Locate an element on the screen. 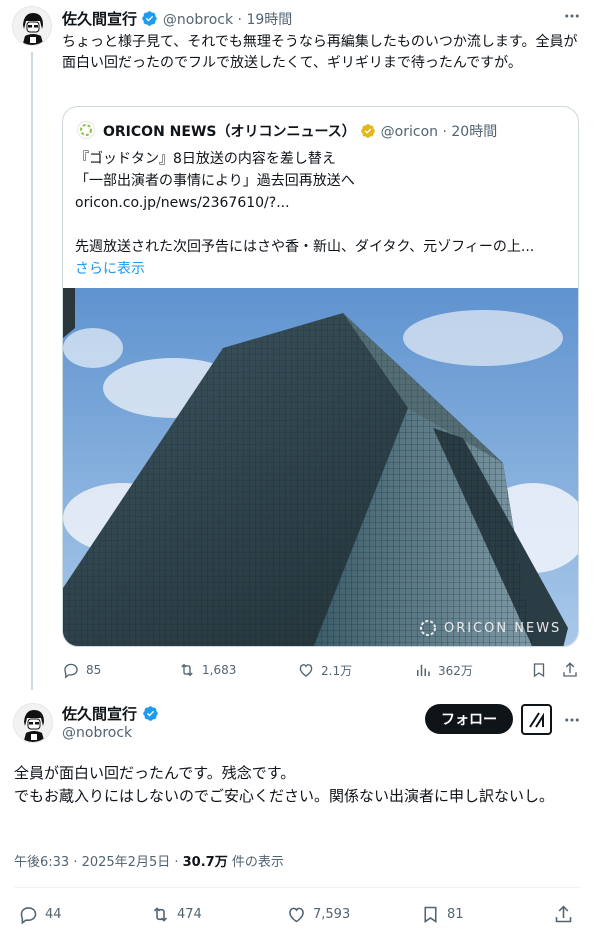  grok-button is located at coordinates (536, 719).